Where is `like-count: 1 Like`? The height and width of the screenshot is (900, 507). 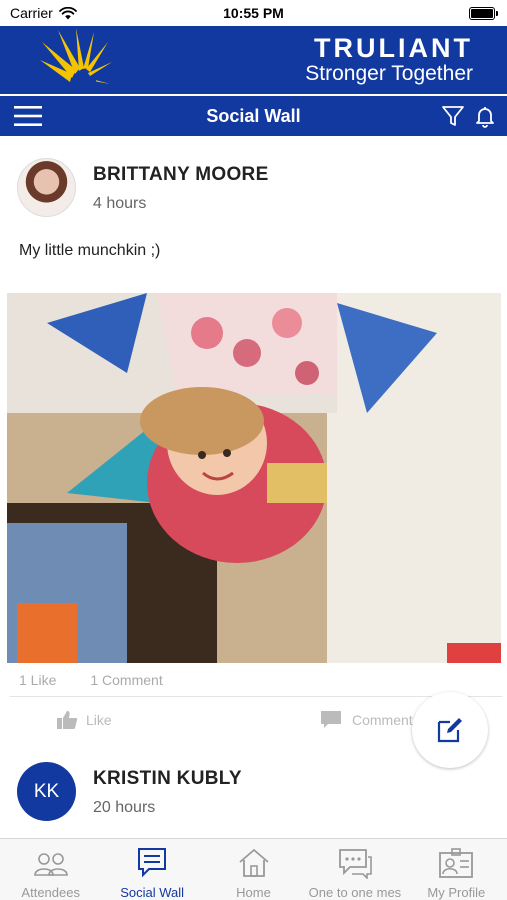
like-count: 1 Like is located at coordinates (37, 680).